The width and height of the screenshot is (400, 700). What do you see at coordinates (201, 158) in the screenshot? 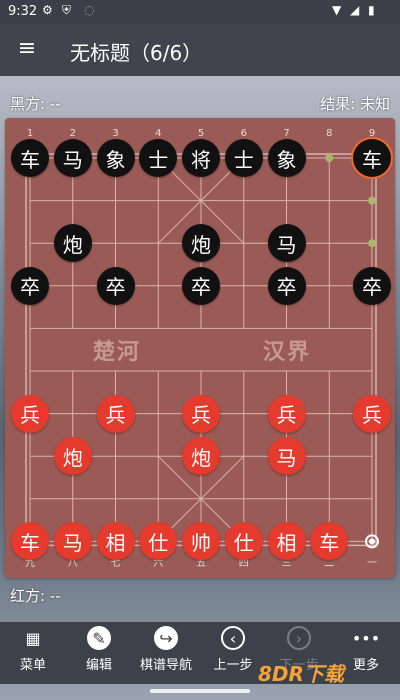
I see `black-piece: 将` at bounding box center [201, 158].